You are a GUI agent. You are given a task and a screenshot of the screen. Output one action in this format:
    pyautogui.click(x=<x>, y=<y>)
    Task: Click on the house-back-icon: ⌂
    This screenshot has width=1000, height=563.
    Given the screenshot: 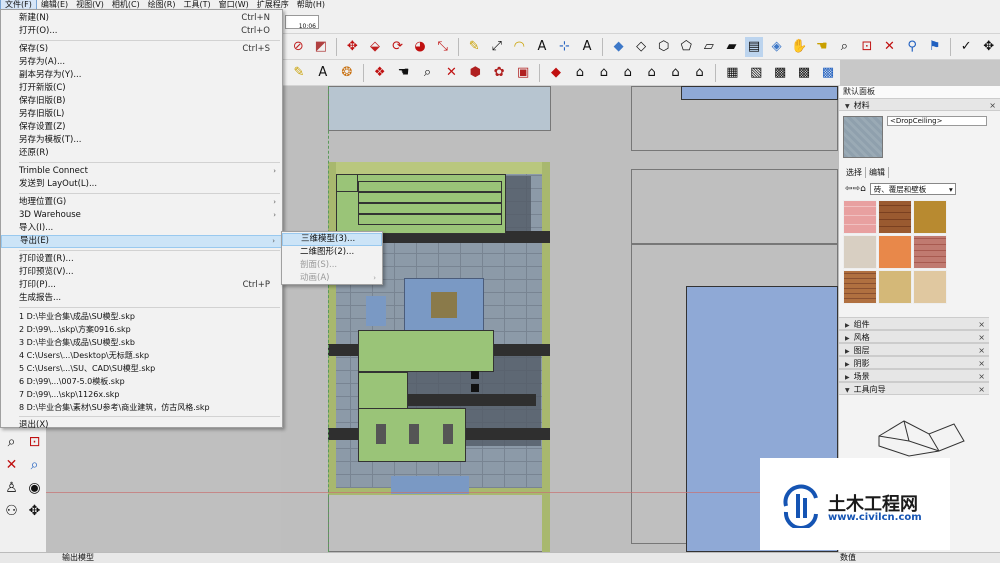 What is the action you would take?
    pyautogui.click(x=676, y=73)
    